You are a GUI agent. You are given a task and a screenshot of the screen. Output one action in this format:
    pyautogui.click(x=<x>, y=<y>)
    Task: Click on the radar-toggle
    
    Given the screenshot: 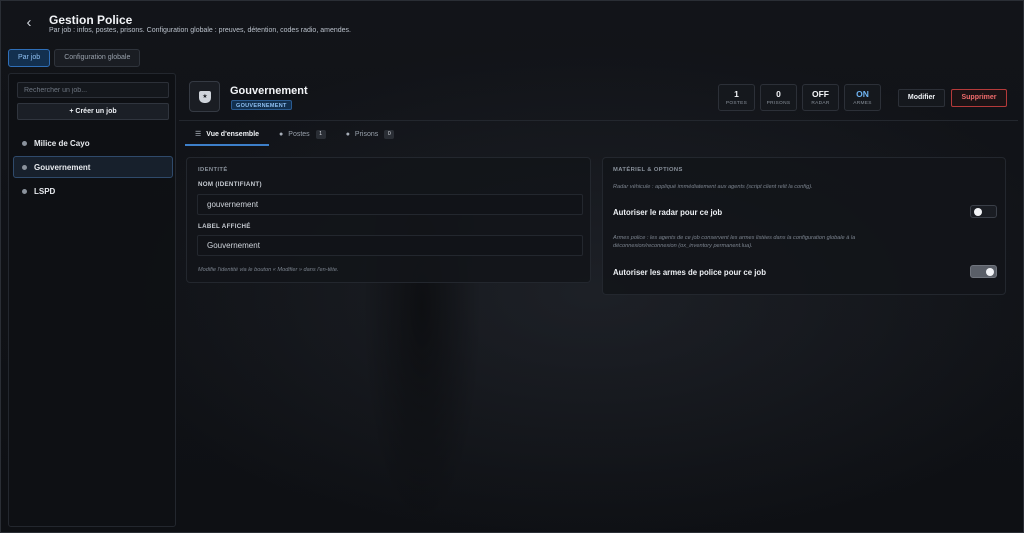 What is the action you would take?
    pyautogui.click(x=983, y=211)
    